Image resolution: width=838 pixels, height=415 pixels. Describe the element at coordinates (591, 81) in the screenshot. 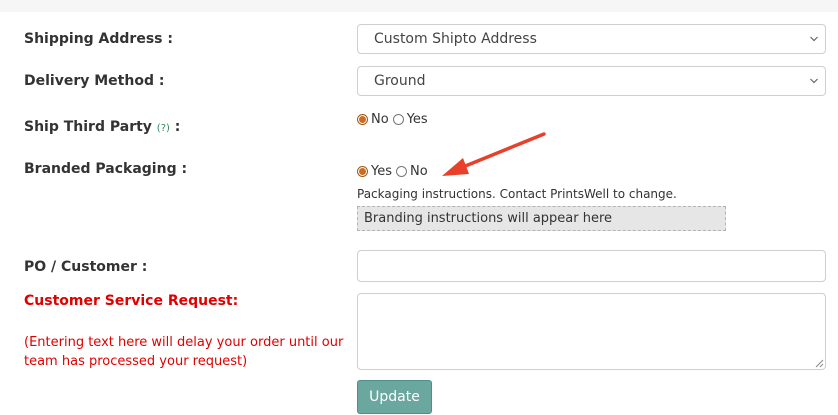

I see `delivery-method-select: Ground` at that location.